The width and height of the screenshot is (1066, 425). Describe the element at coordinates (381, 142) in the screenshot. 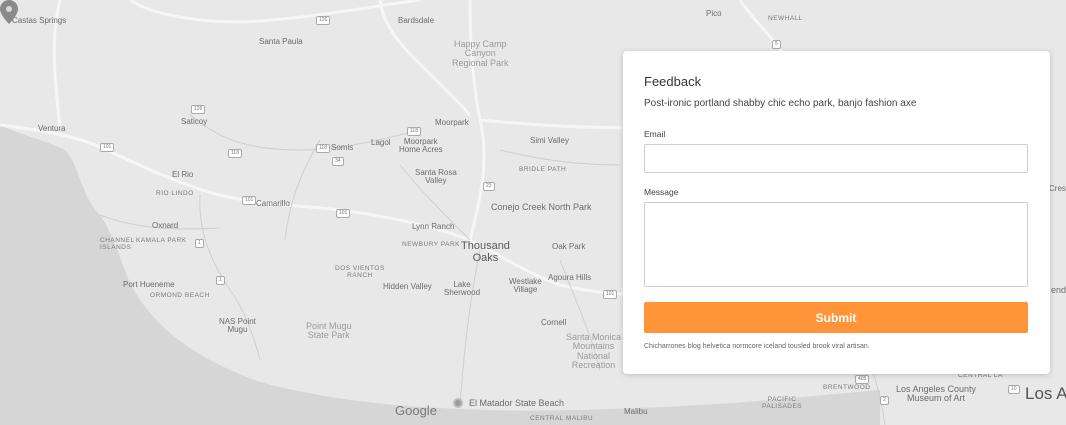

I see `map-label: Lagol` at that location.